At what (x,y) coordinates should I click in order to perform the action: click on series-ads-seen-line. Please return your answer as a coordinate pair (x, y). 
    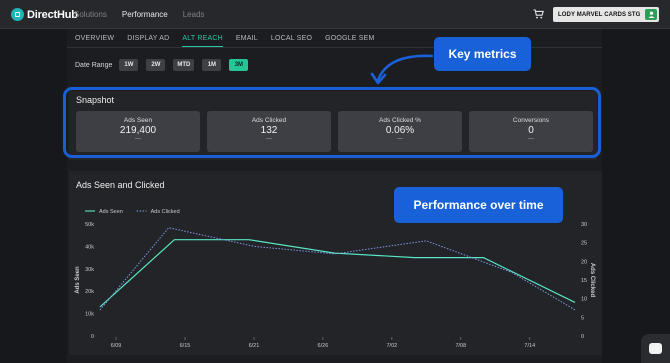
    Looking at the image, I should click on (337, 273).